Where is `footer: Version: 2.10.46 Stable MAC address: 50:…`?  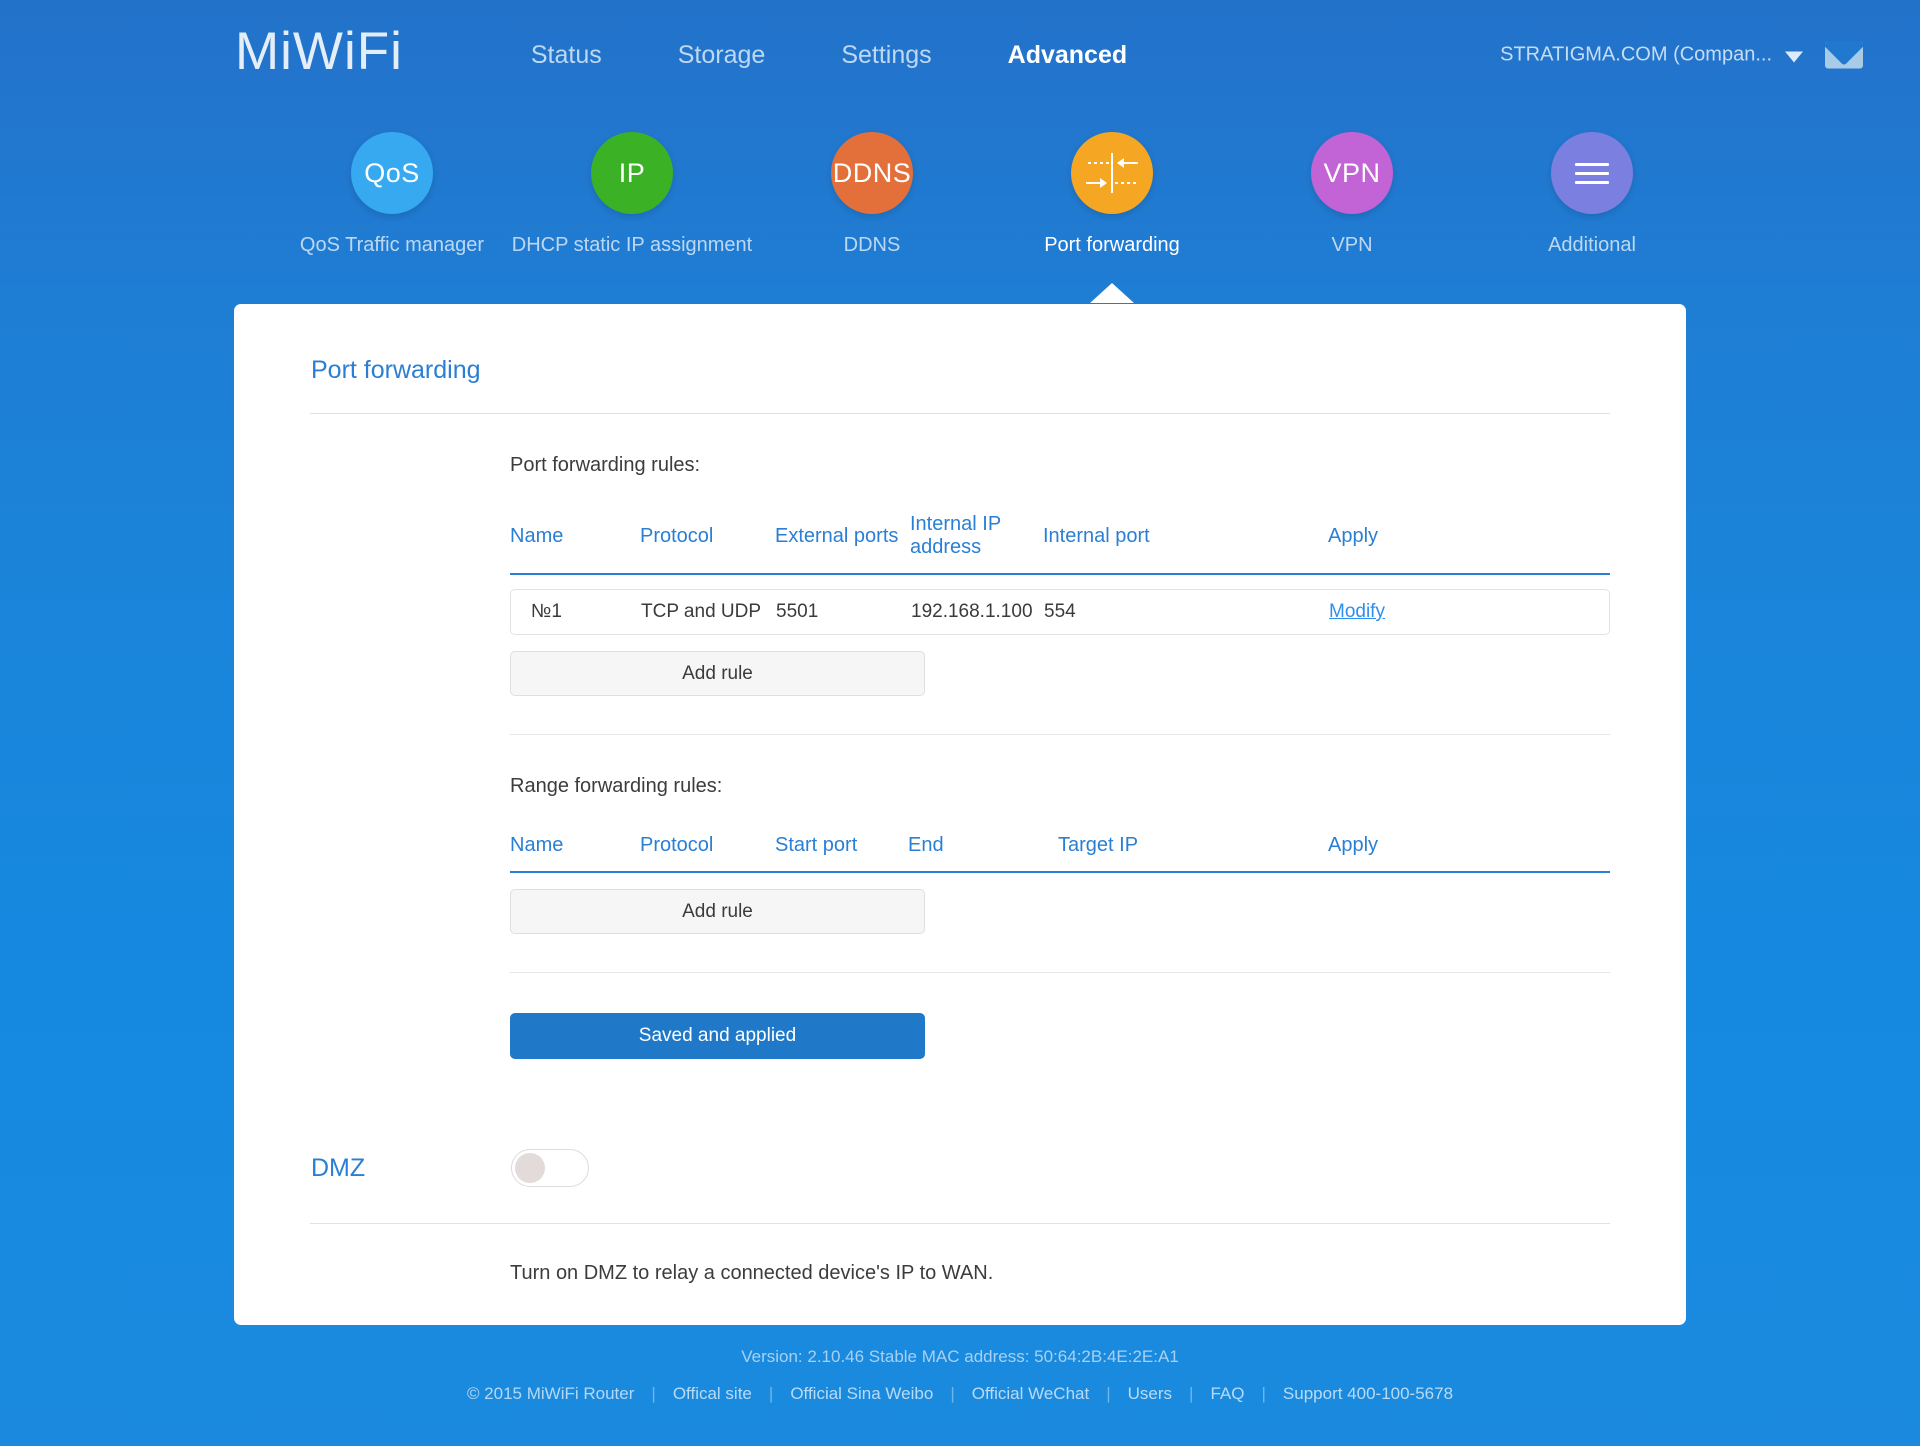 footer: Version: 2.10.46 Stable MAC address: 50:… is located at coordinates (960, 1364).